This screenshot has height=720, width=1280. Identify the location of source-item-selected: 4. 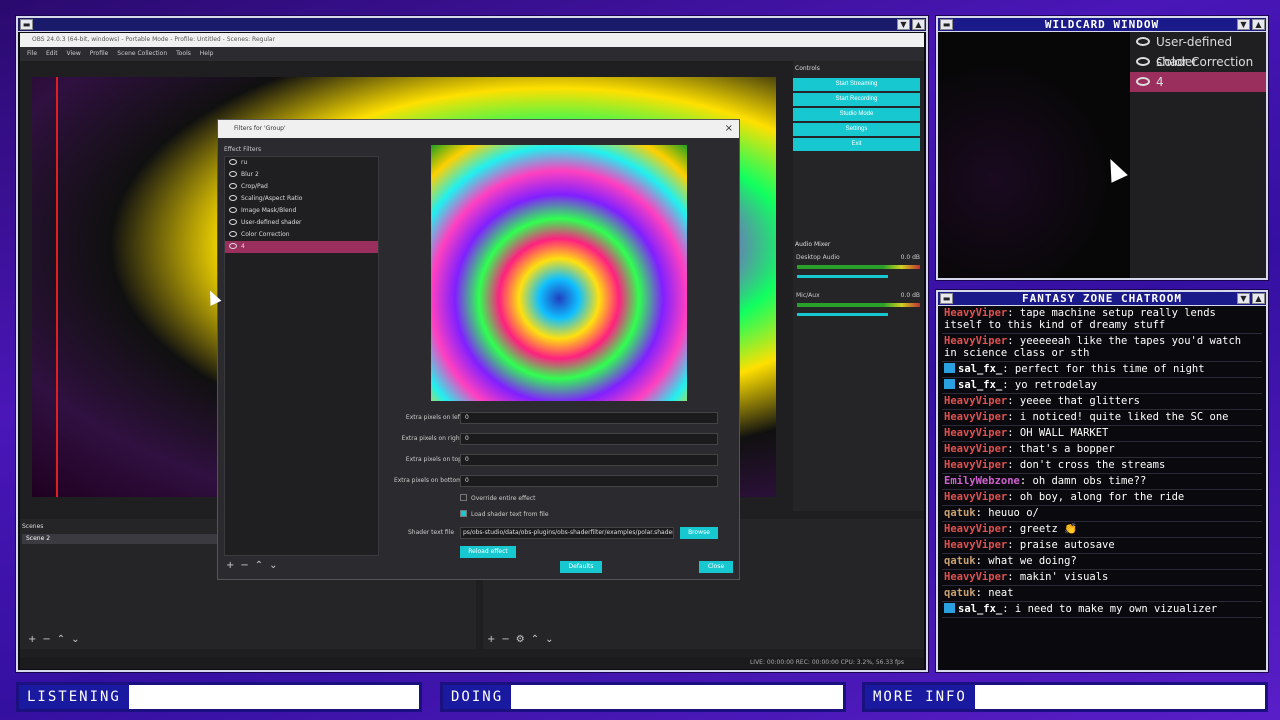
(1198, 82).